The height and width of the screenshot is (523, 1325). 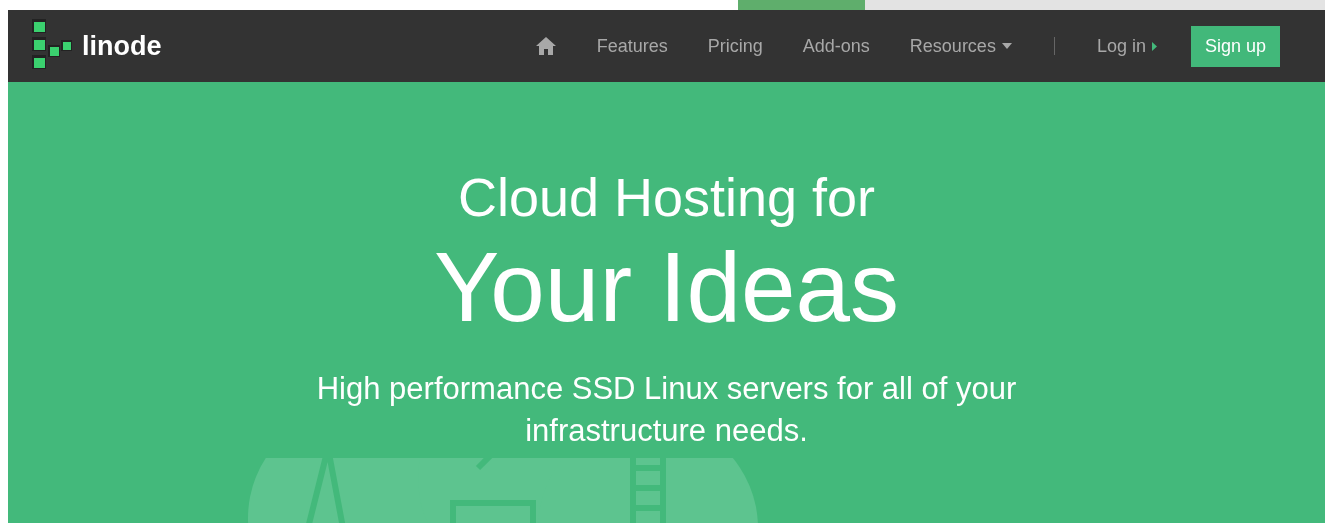 What do you see at coordinates (545, 46) in the screenshot?
I see `home-icon` at bounding box center [545, 46].